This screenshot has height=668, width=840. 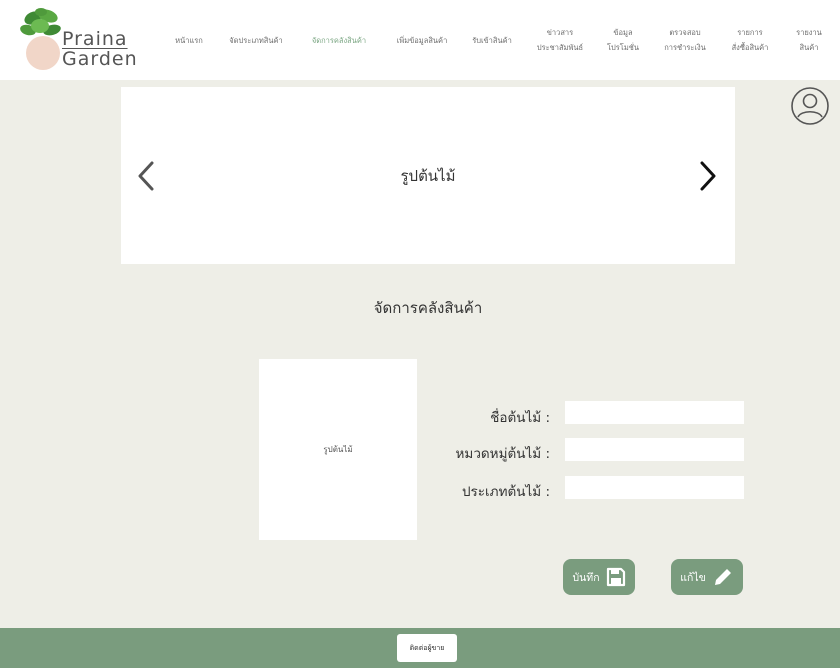 I want to click on edit-button: แก้ไข, so click(x=707, y=577).